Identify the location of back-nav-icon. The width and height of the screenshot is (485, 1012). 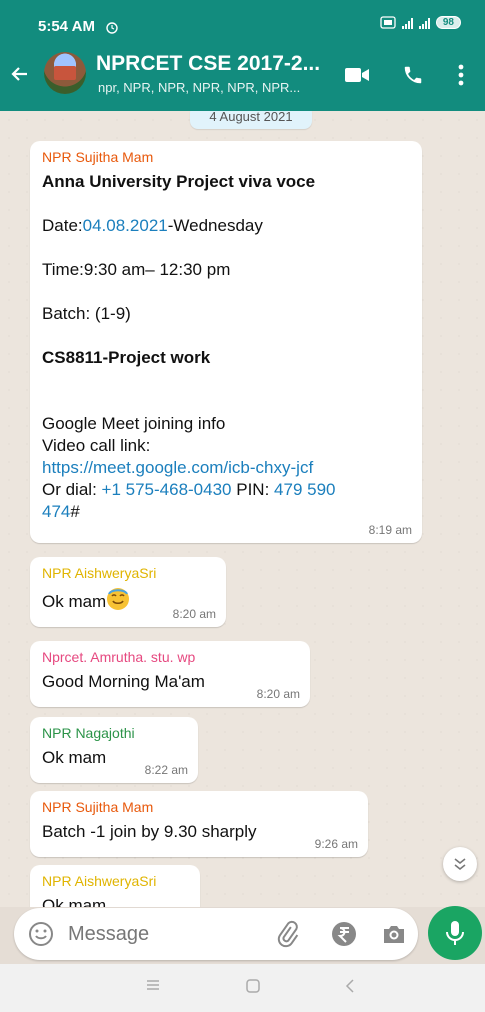
(350, 988).